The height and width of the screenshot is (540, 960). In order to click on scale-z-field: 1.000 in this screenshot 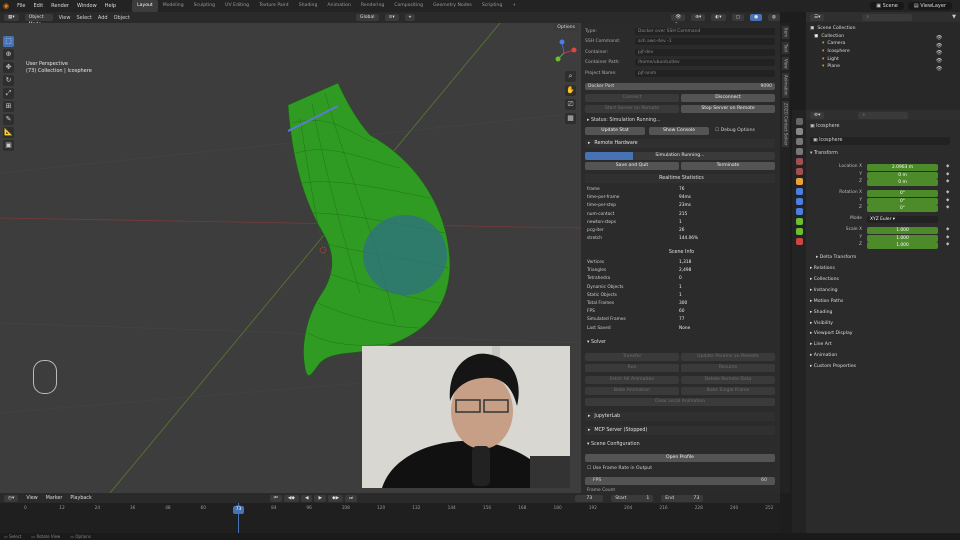, I will do `click(902, 246)`.